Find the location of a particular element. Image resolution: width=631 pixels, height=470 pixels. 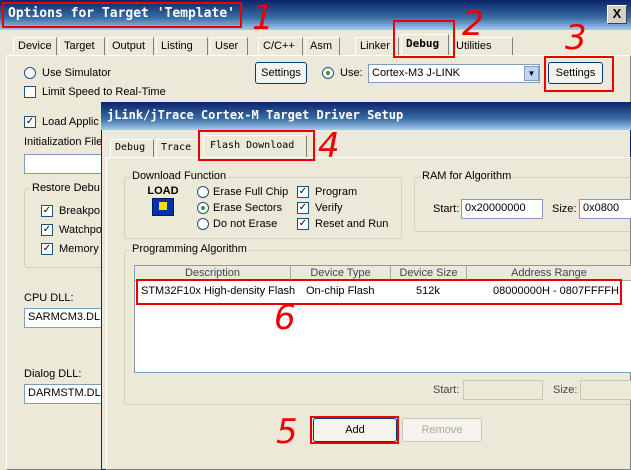

dialog-dll-input: DARMSTM.DLL is located at coordinates (64, 394).